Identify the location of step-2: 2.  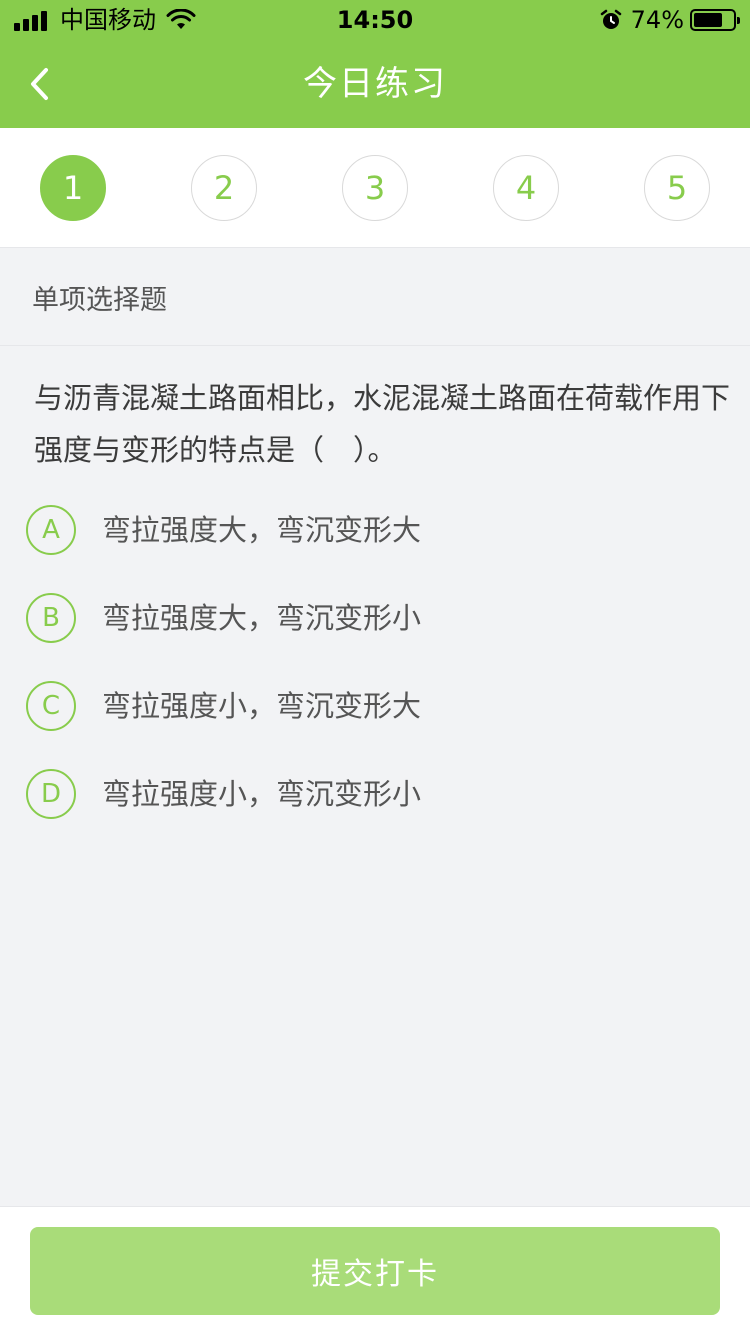
(224, 188).